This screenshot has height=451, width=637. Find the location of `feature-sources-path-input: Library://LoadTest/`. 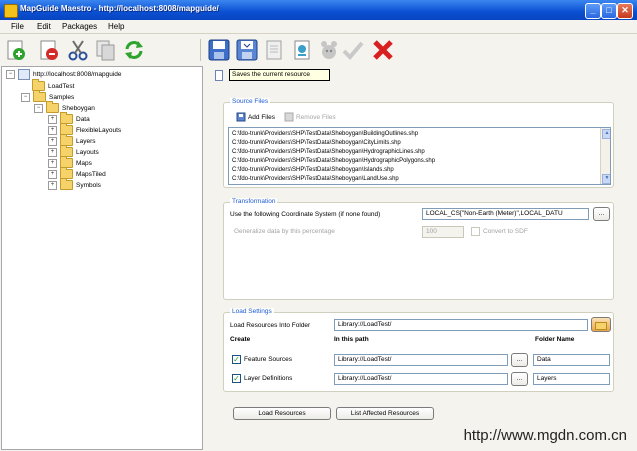

feature-sources-path-input: Library://LoadTest/ is located at coordinates (421, 360).